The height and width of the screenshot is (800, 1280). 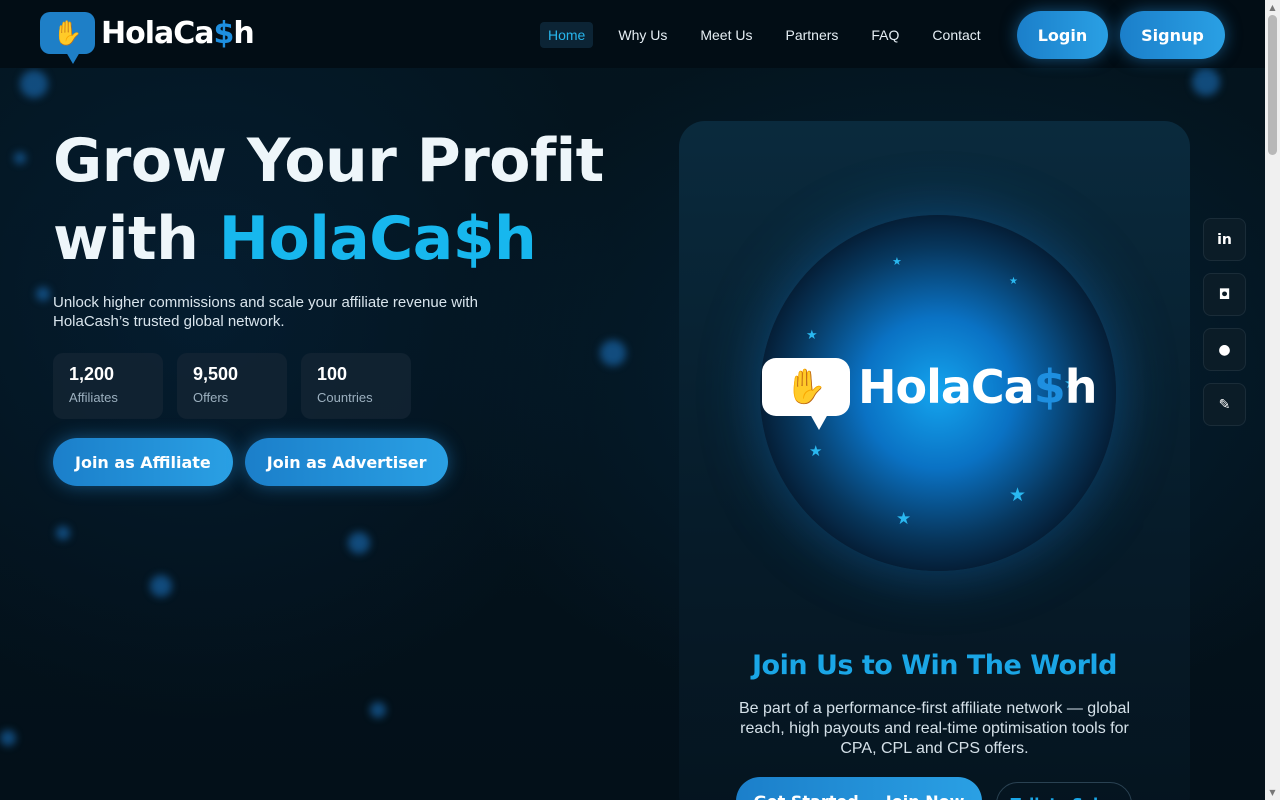 I want to click on social-links: in ◘ ● ✎, so click(x=1224, y=322).